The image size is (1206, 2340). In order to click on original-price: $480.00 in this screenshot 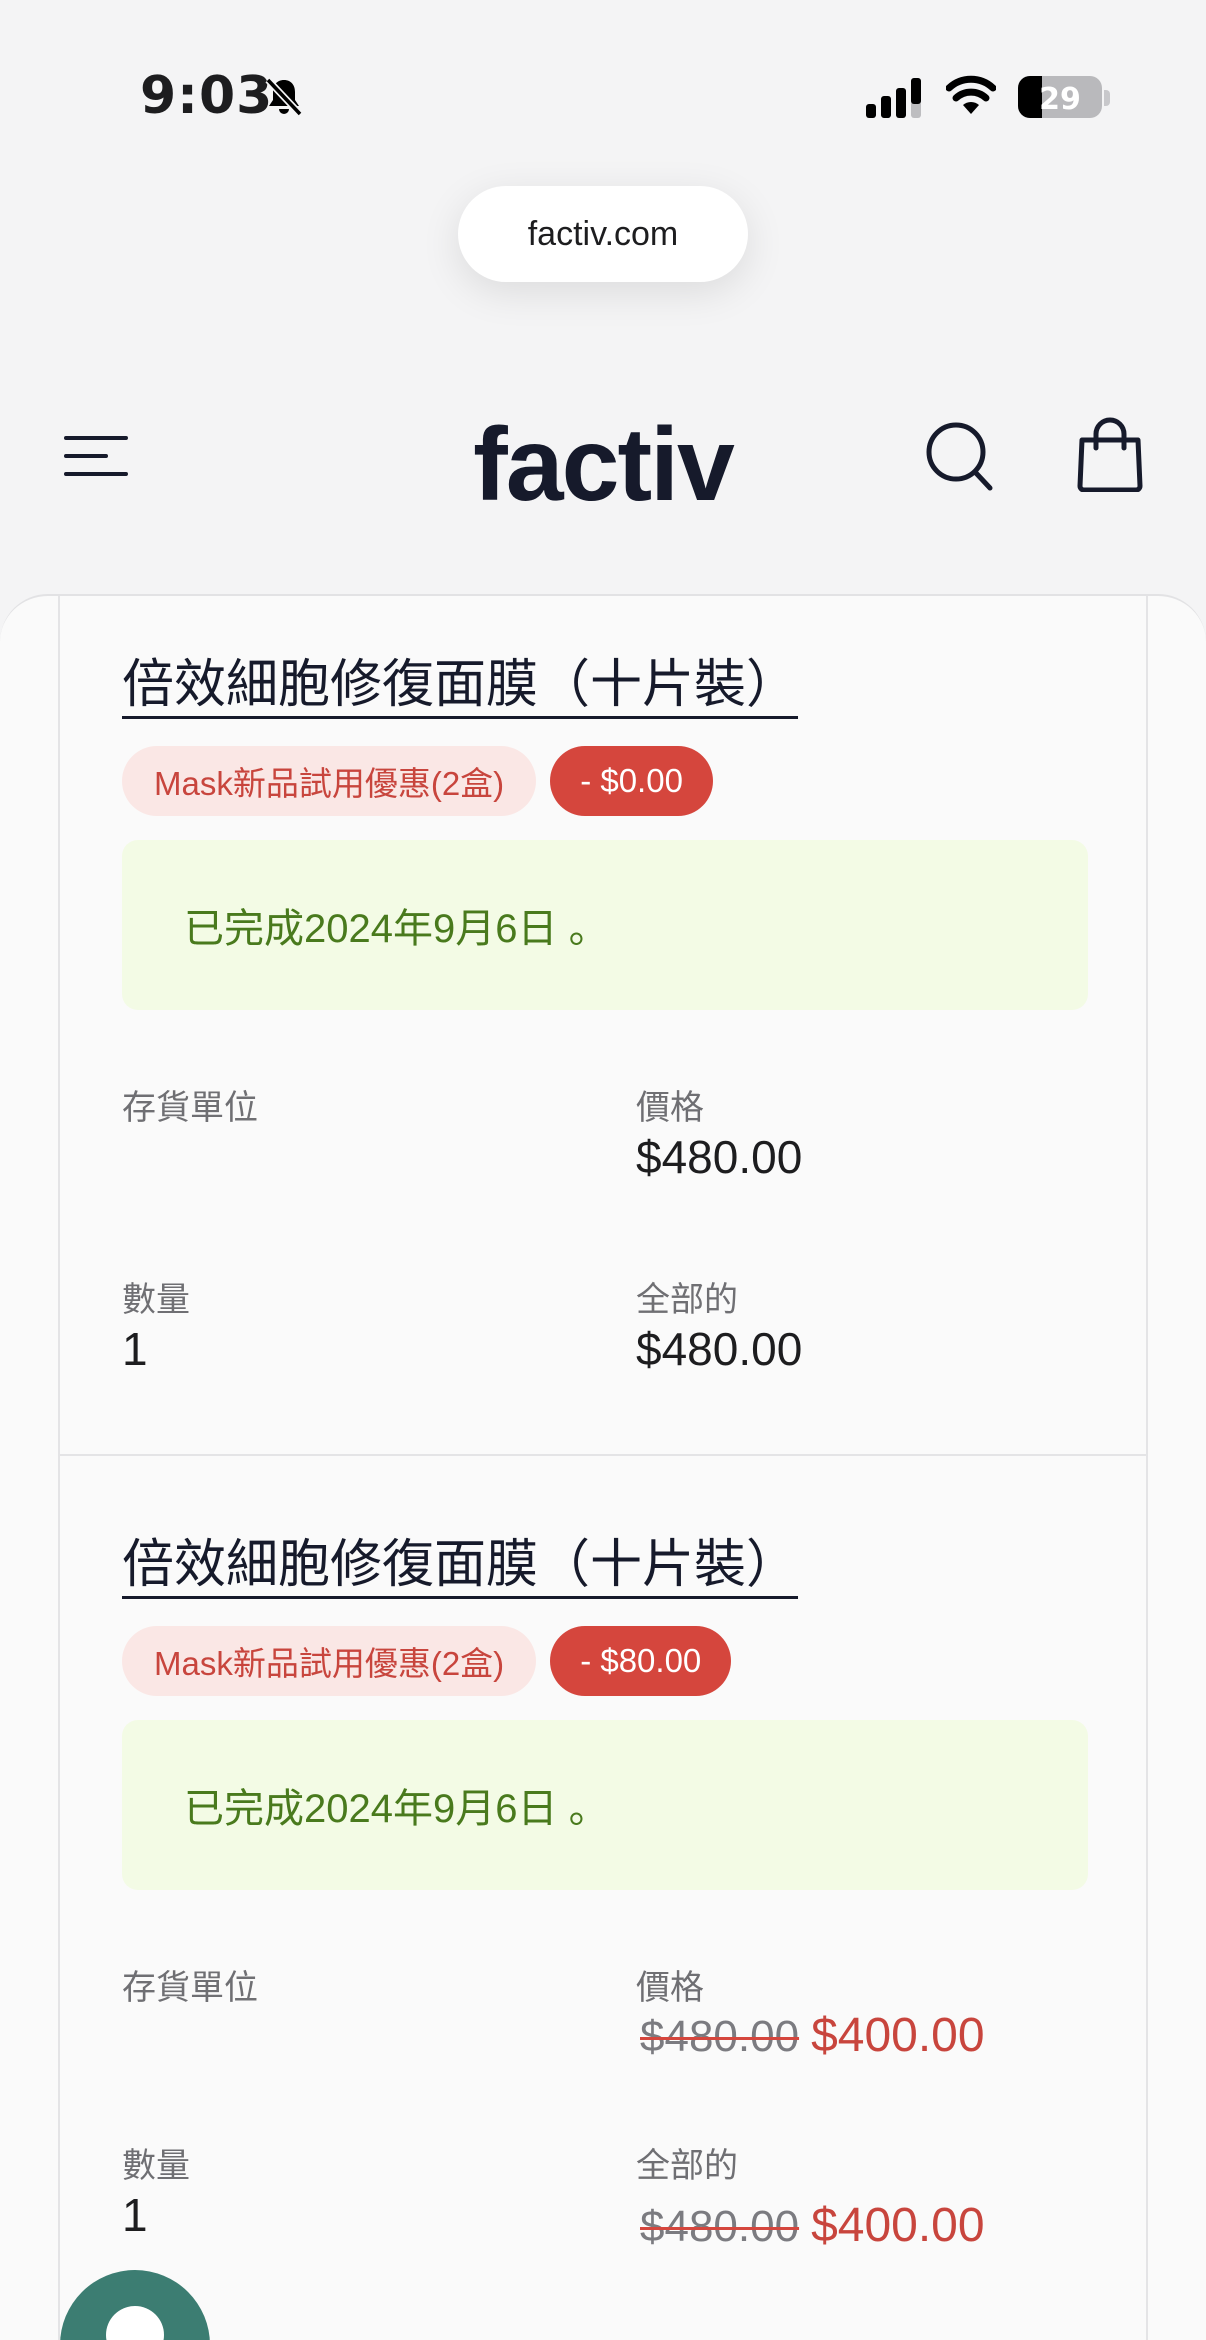, I will do `click(720, 2036)`.